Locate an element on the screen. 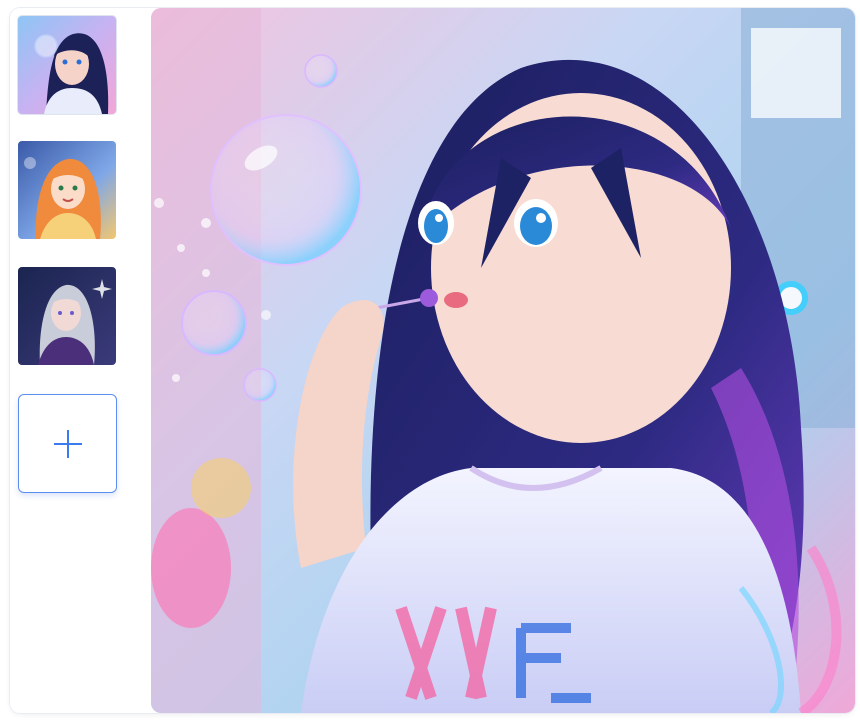 The width and height of the screenshot is (860, 720). image-thumbnail-silver-hair-girl-icon is located at coordinates (67, 316).